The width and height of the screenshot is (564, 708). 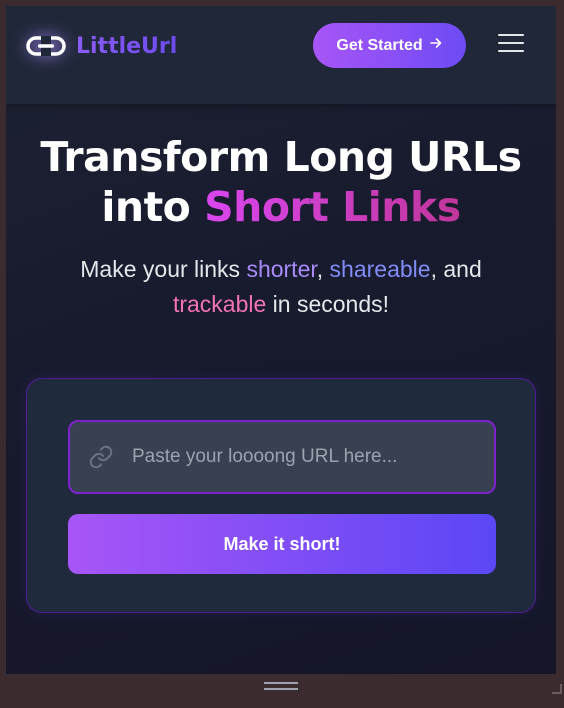 I want to click on hero-title-line2-prefix: into, so click(x=153, y=207).